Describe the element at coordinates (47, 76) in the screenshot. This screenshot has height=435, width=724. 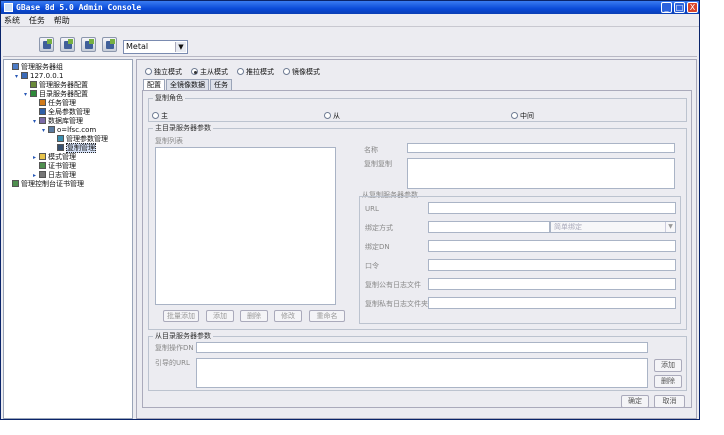
I see `tree-item-label: 127.0.0.1` at that location.